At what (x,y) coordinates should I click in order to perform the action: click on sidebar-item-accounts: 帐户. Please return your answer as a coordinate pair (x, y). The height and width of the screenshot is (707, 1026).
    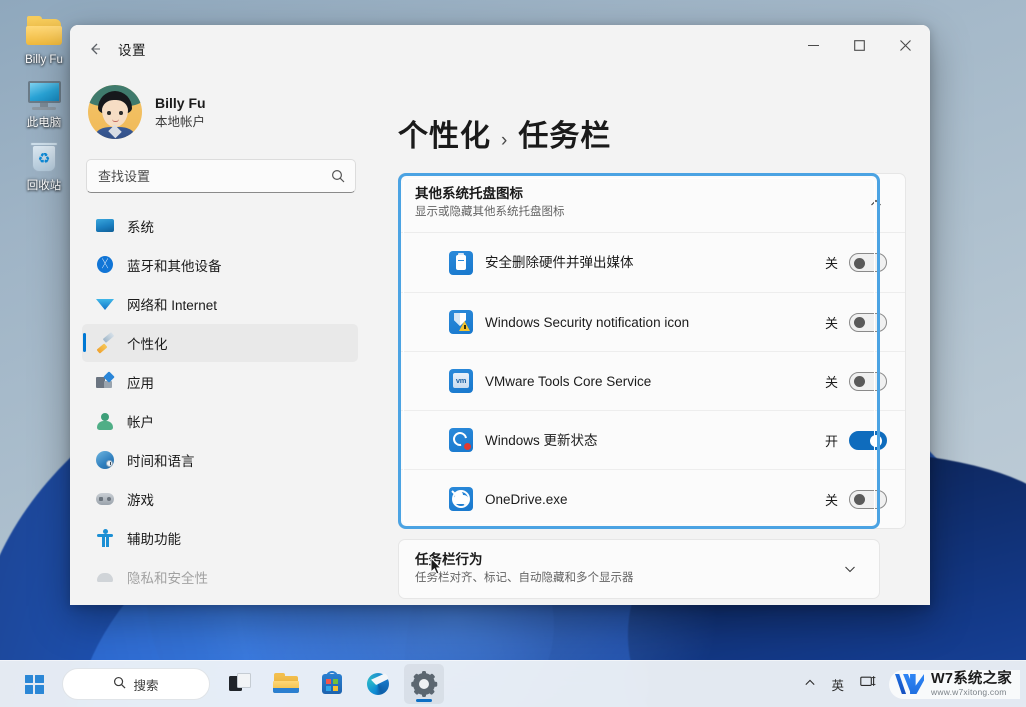
    Looking at the image, I should click on (220, 421).